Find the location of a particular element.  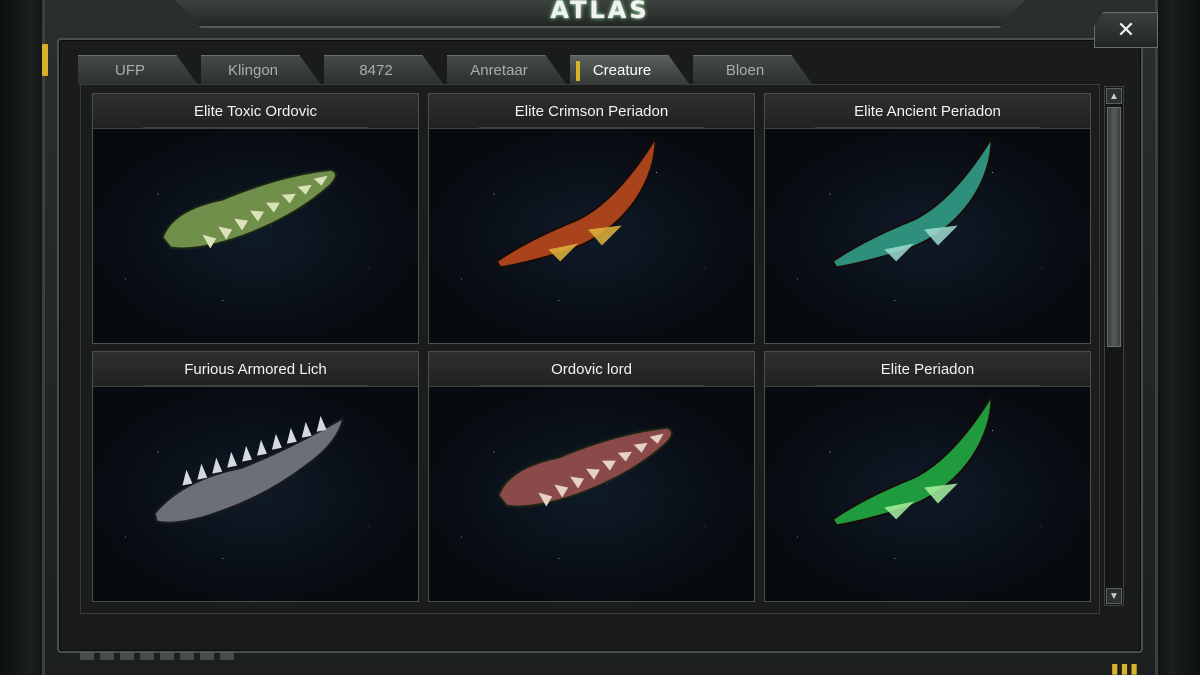

close-button: ✕ is located at coordinates (1126, 30).